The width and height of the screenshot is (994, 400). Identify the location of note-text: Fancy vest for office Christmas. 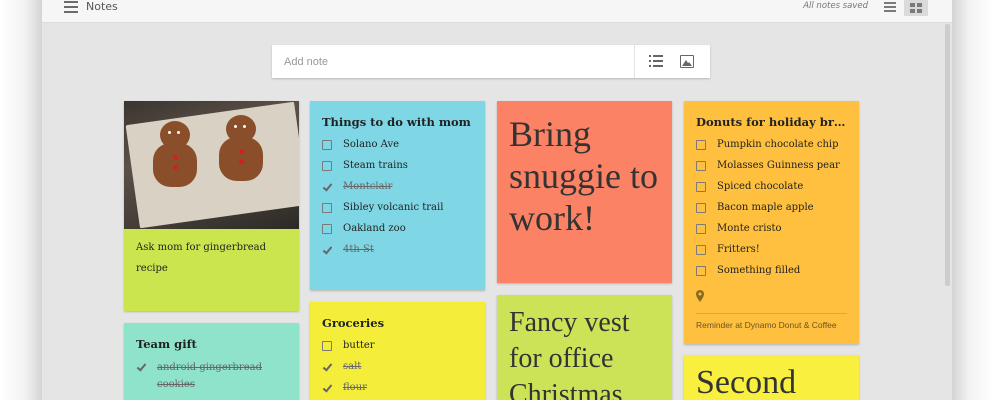
(569, 353).